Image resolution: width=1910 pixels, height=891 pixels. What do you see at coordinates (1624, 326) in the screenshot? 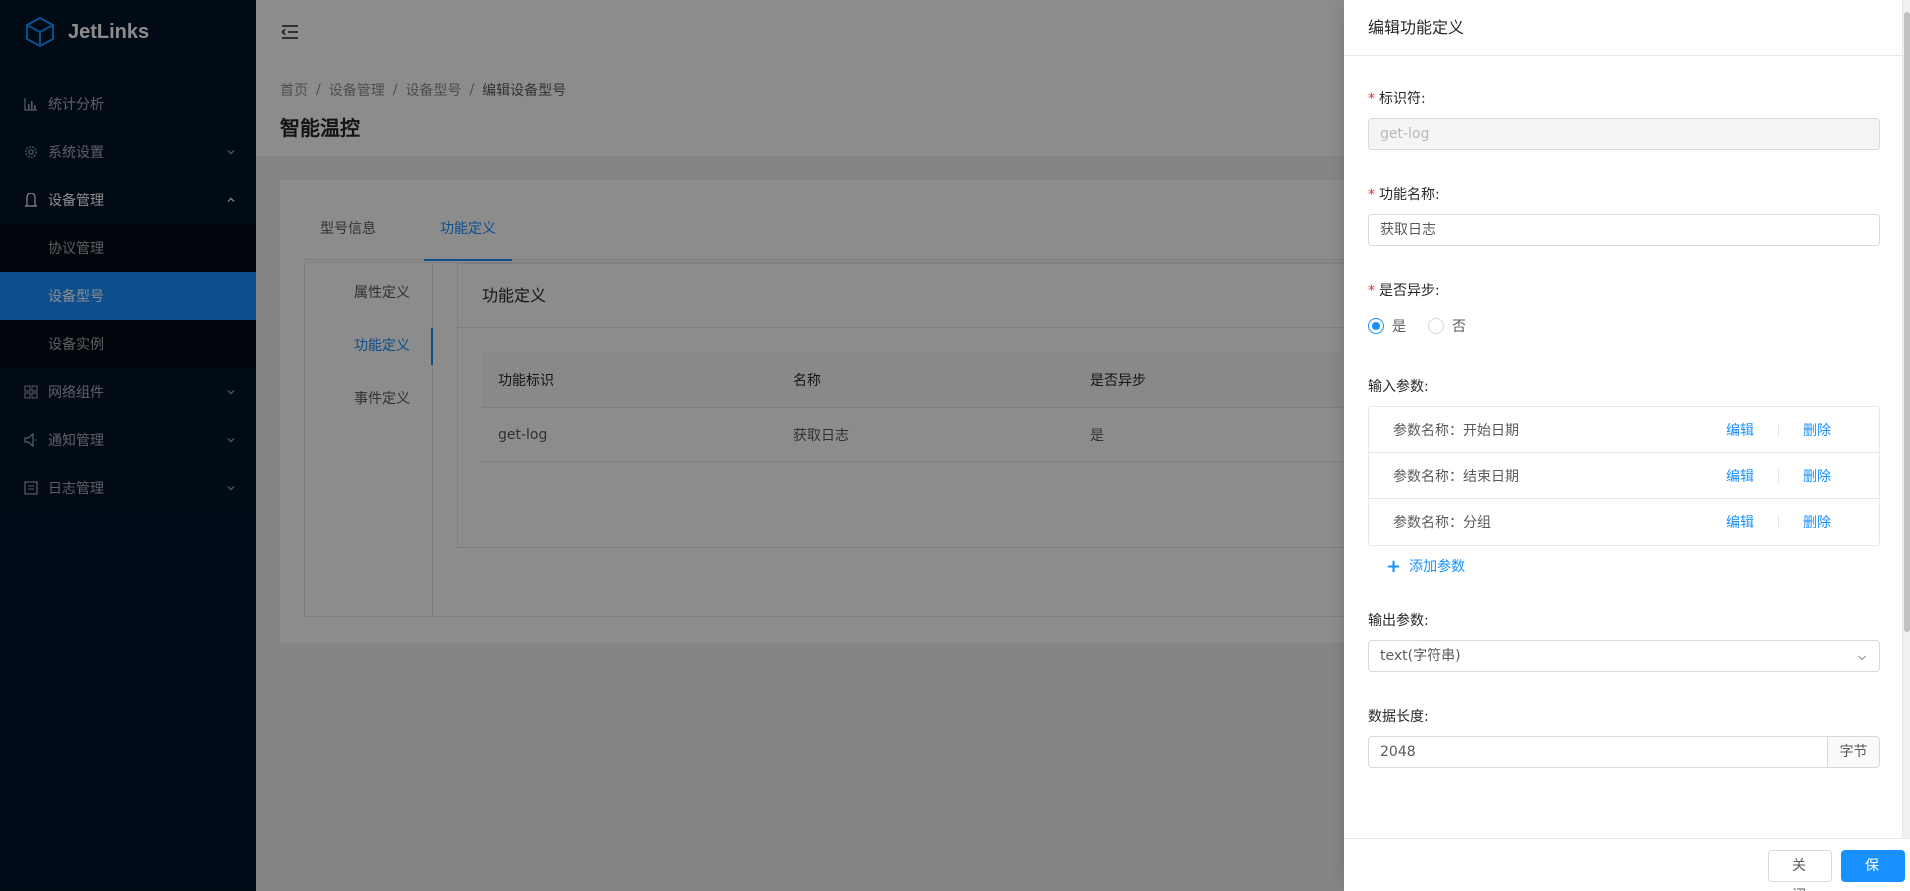
I see `async-radio-group: 是 否` at bounding box center [1624, 326].